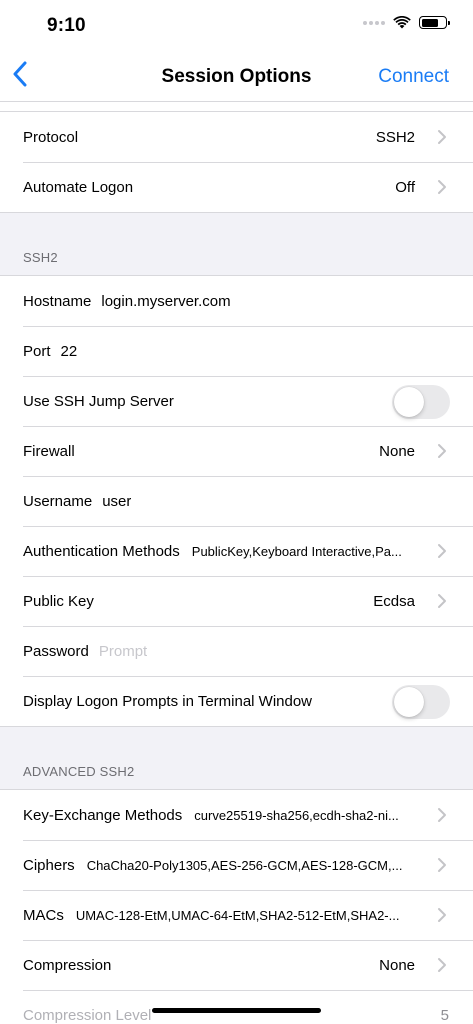 The width and height of the screenshot is (473, 1024). Describe the element at coordinates (397, 965) in the screenshot. I see `compression-value: None` at that location.